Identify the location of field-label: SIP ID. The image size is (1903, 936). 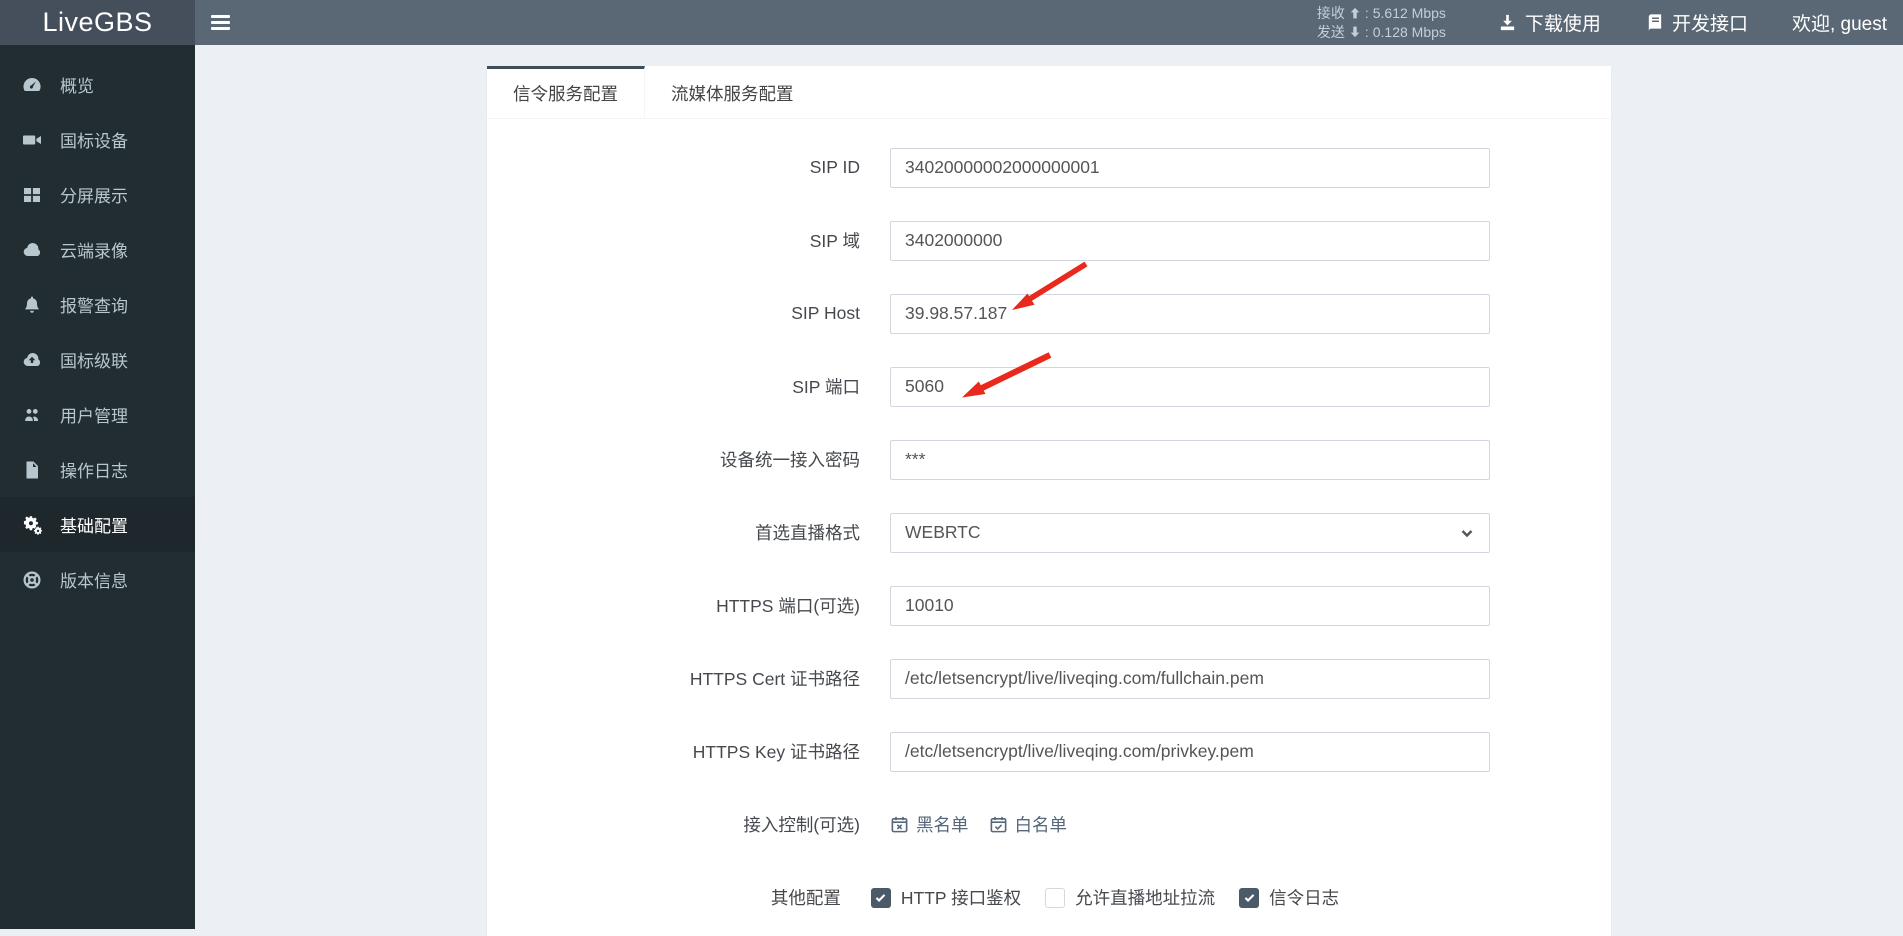
(834, 167).